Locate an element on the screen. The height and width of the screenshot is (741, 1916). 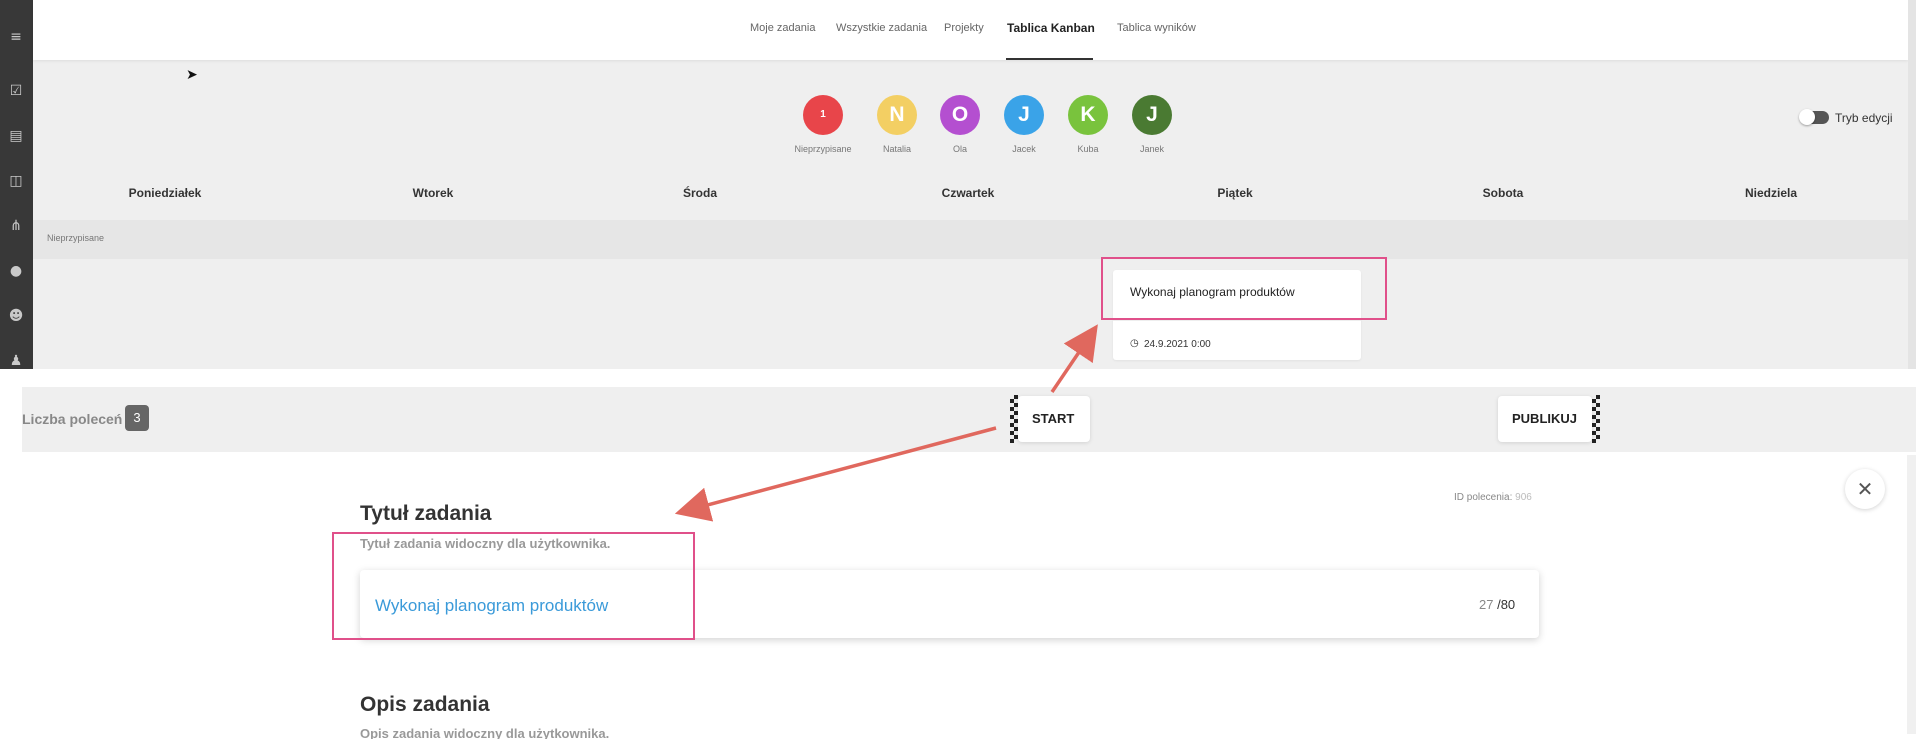
arrow-to-card is located at coordinates (1074, 358).